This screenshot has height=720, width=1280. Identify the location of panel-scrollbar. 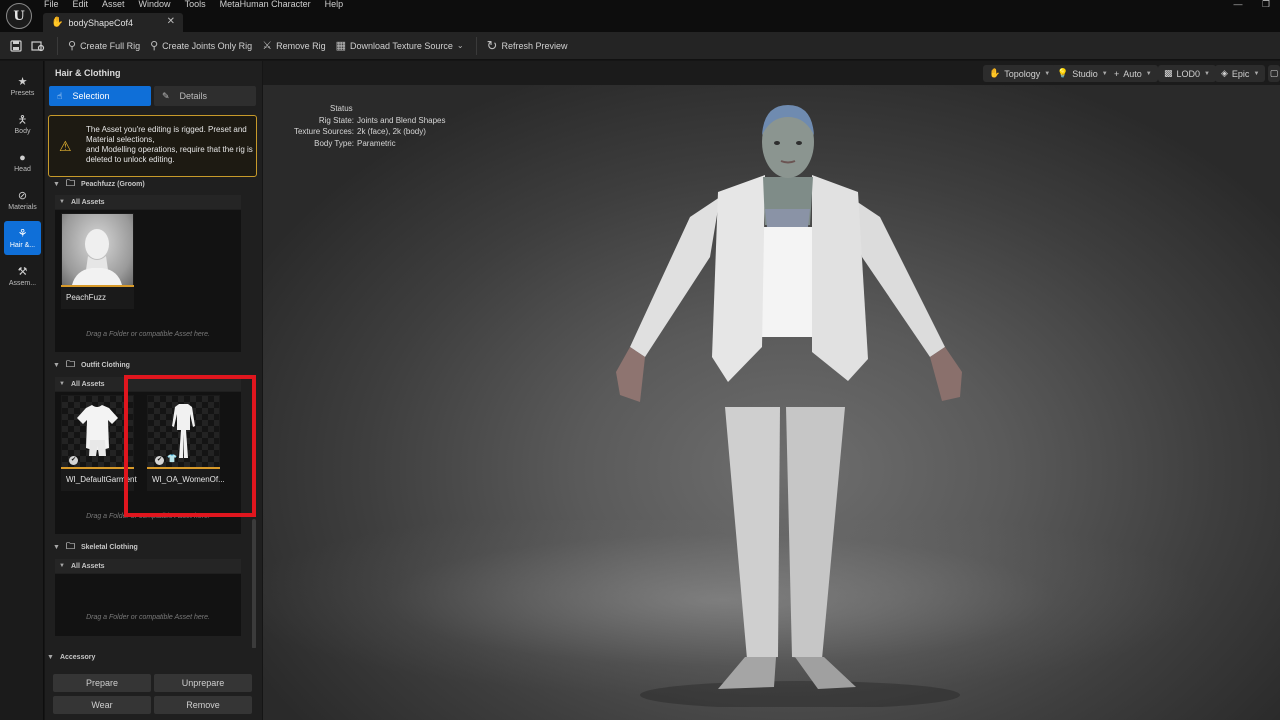
(254, 584).